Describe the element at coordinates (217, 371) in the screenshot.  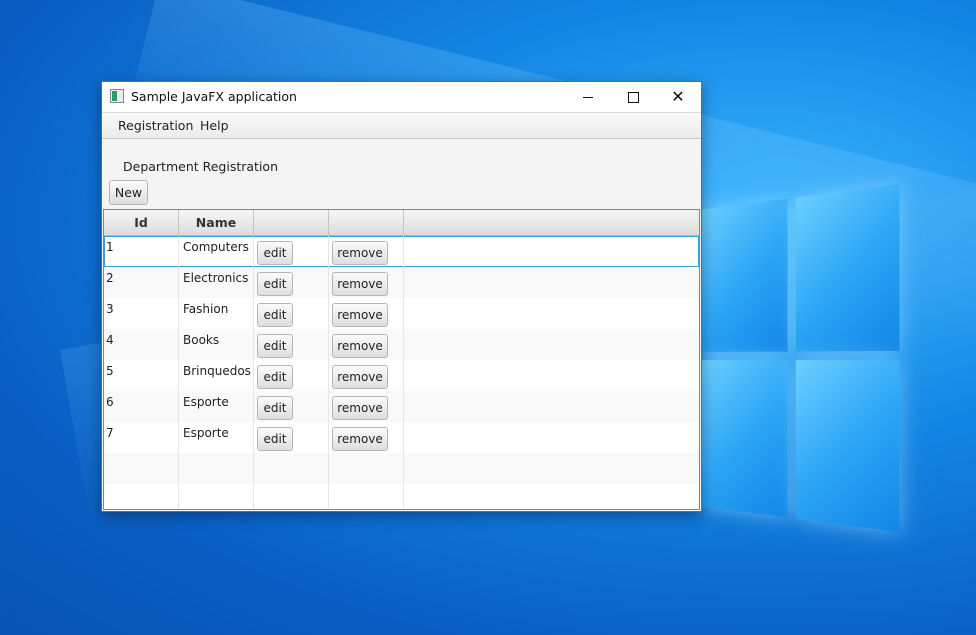
I see `department-name: Brinquedos` at that location.